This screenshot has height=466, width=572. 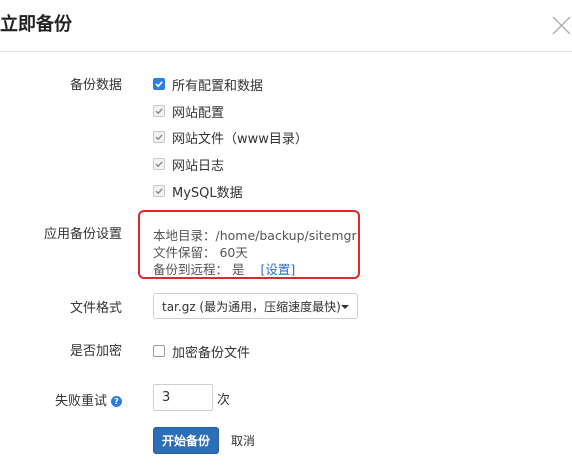 What do you see at coordinates (95, 351) in the screenshot?
I see `encrypt-label: 是否加密` at bounding box center [95, 351].